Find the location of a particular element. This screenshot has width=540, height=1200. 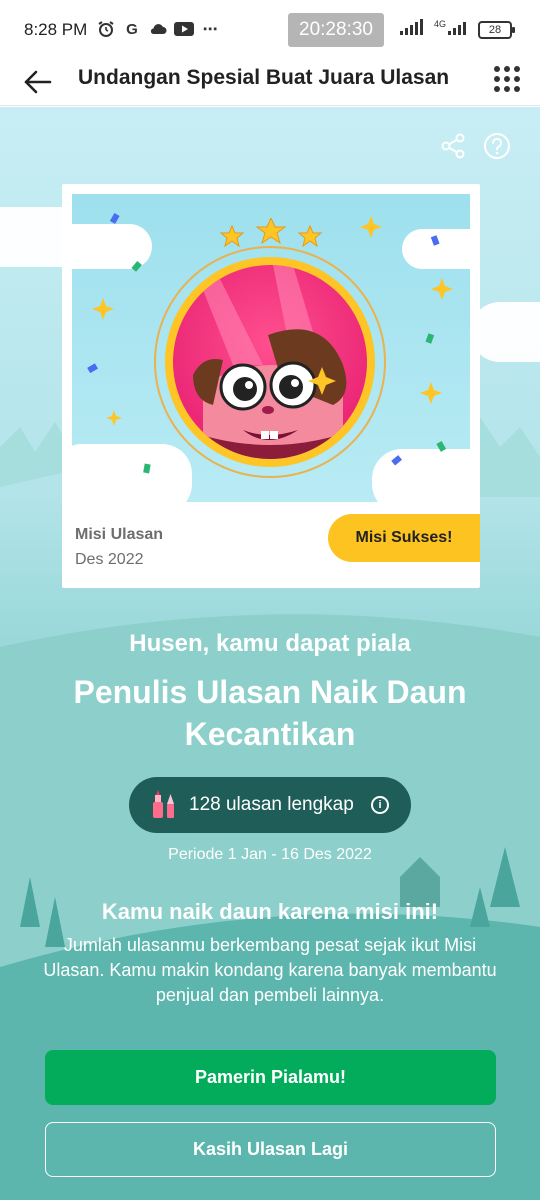

bunny-mascot-illustration is located at coordinates (270, 362).